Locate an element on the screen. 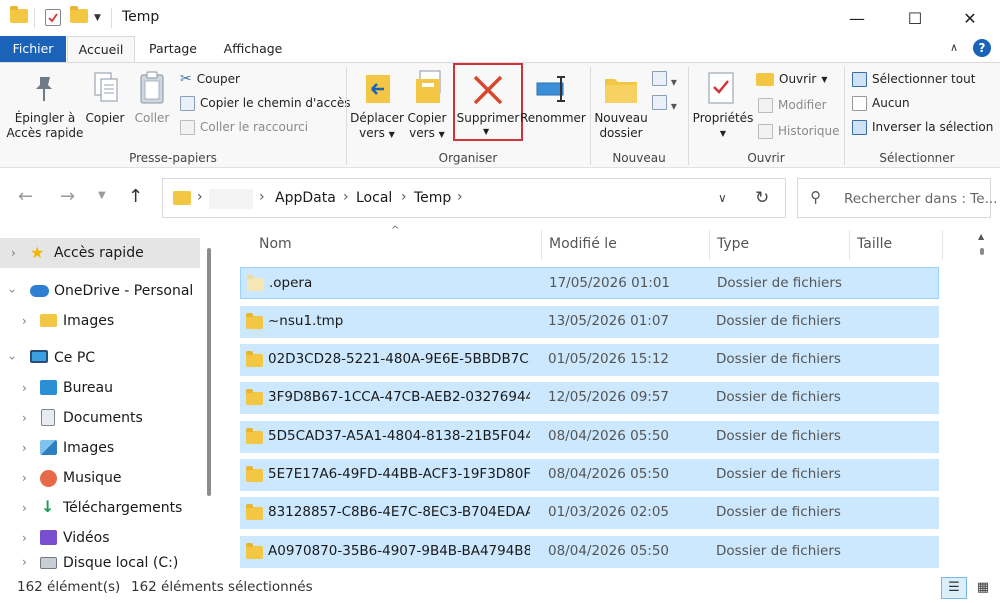 The width and height of the screenshot is (1000, 603). move-to-button: Déplacer vers ▼ is located at coordinates (377, 126).